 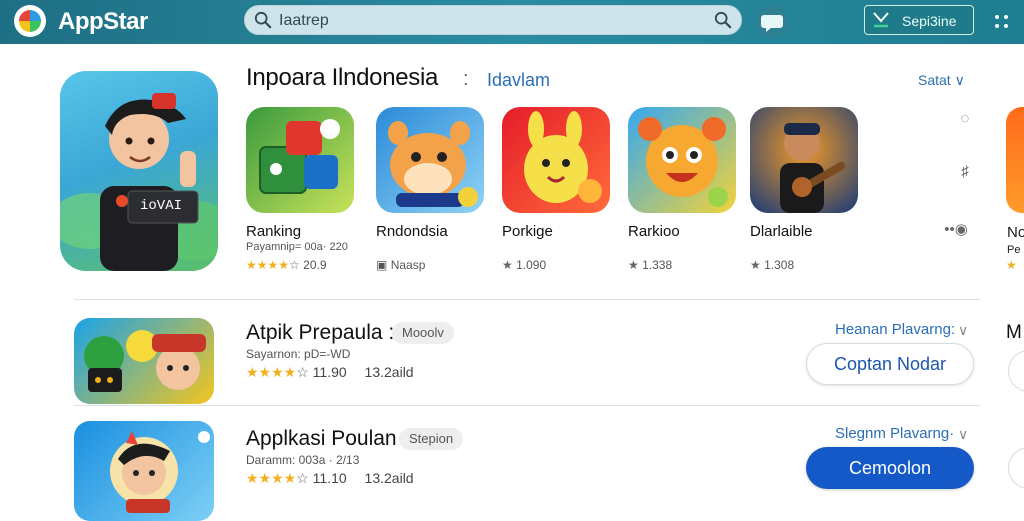 I want to click on row-partial-letter: M, so click(x=1014, y=332).